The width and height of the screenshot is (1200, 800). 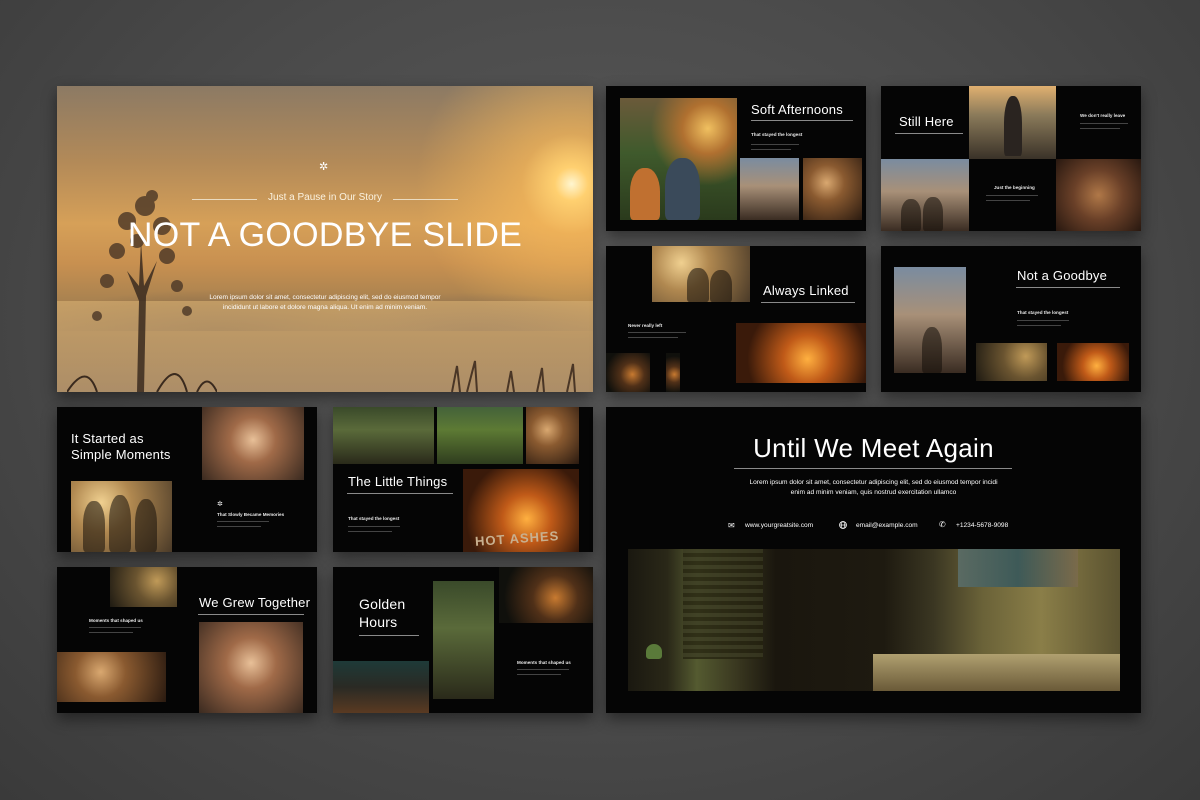 What do you see at coordinates (1012, 122) in the screenshot?
I see `photo-man-by-lake` at bounding box center [1012, 122].